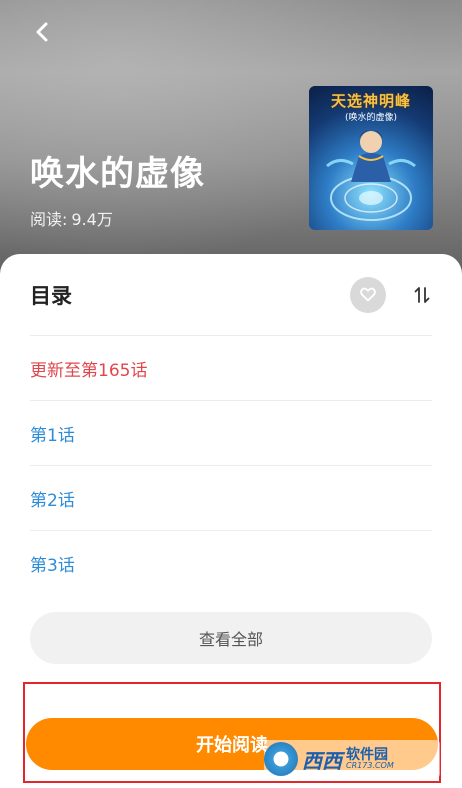 The height and width of the screenshot is (788, 462). What do you see at coordinates (117, 174) in the screenshot?
I see `book-title: 唤水的虚像` at bounding box center [117, 174].